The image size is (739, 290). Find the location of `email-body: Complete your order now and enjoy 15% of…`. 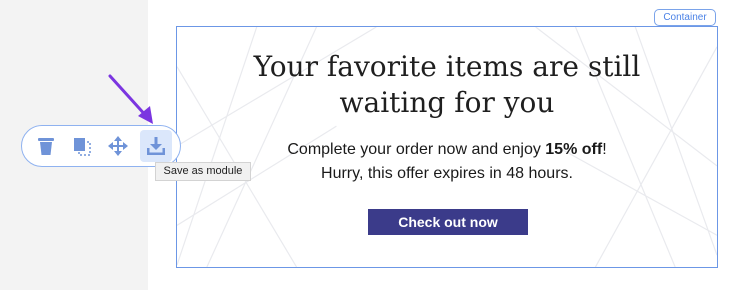

email-body: Complete your order now and enjoy 15% of… is located at coordinates (447, 162).